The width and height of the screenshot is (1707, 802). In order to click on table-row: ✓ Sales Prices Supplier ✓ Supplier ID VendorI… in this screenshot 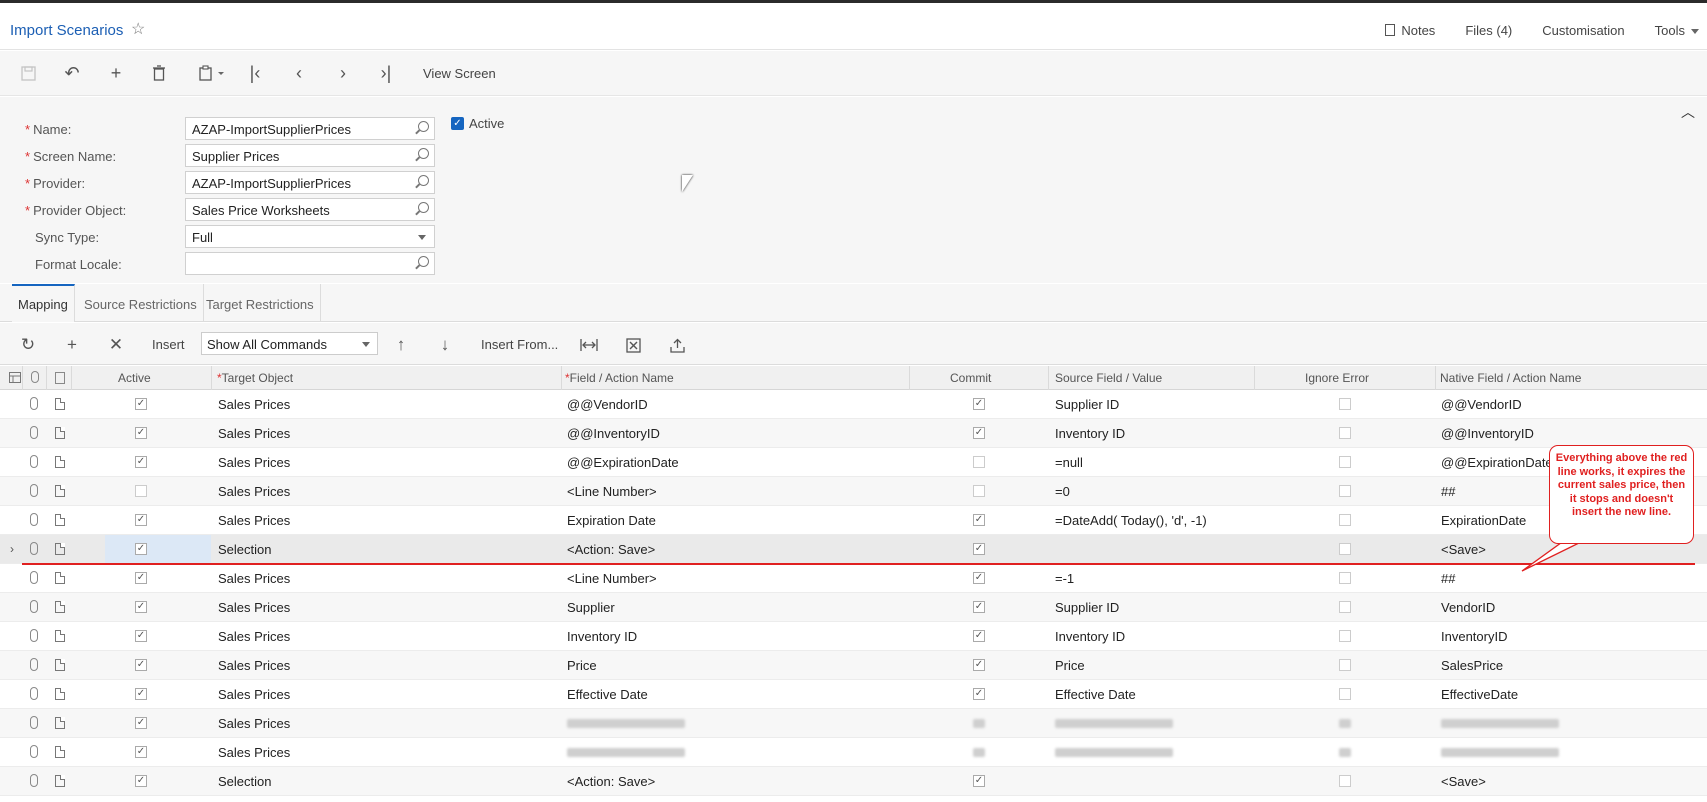, I will do `click(853, 607)`.